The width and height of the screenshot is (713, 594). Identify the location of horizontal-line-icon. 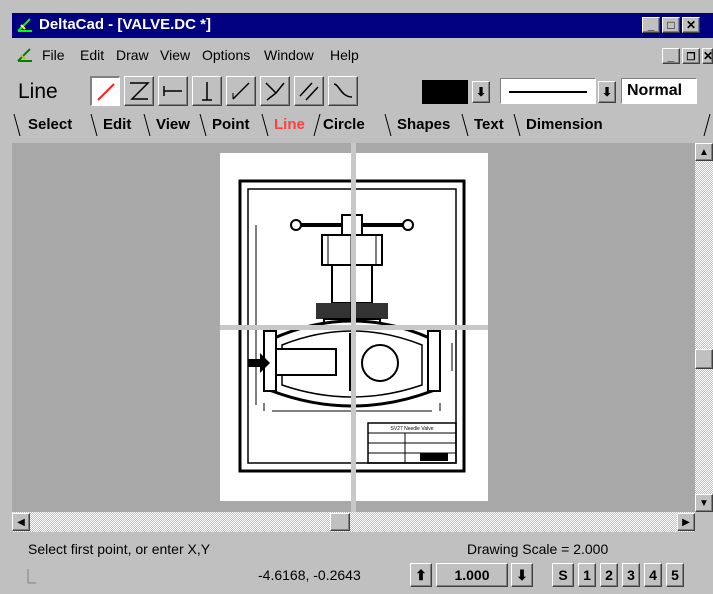
(172, 91).